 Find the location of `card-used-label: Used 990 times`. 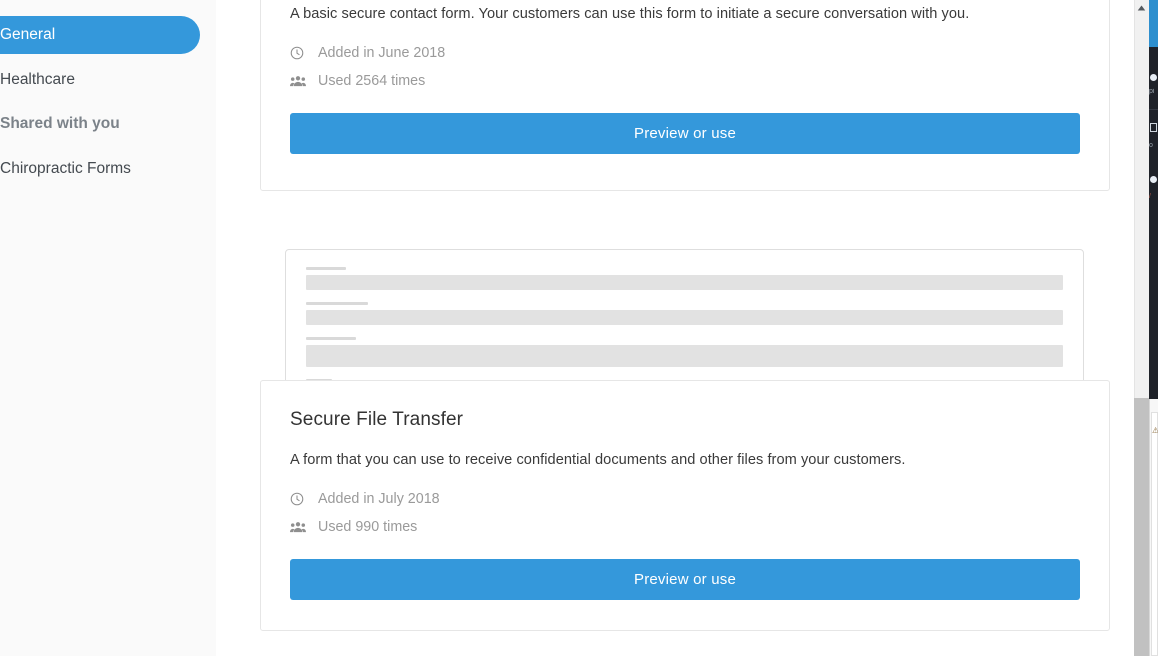

card-used-label: Used 990 times is located at coordinates (368, 526).